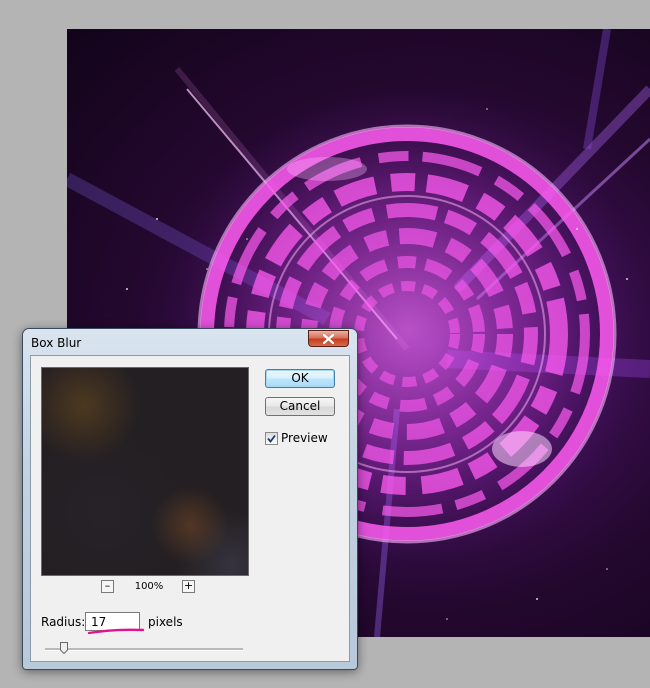 The width and height of the screenshot is (650, 688). Describe the element at coordinates (190, 342) in the screenshot. I see `dialog-titlebar: Box Blur` at that location.